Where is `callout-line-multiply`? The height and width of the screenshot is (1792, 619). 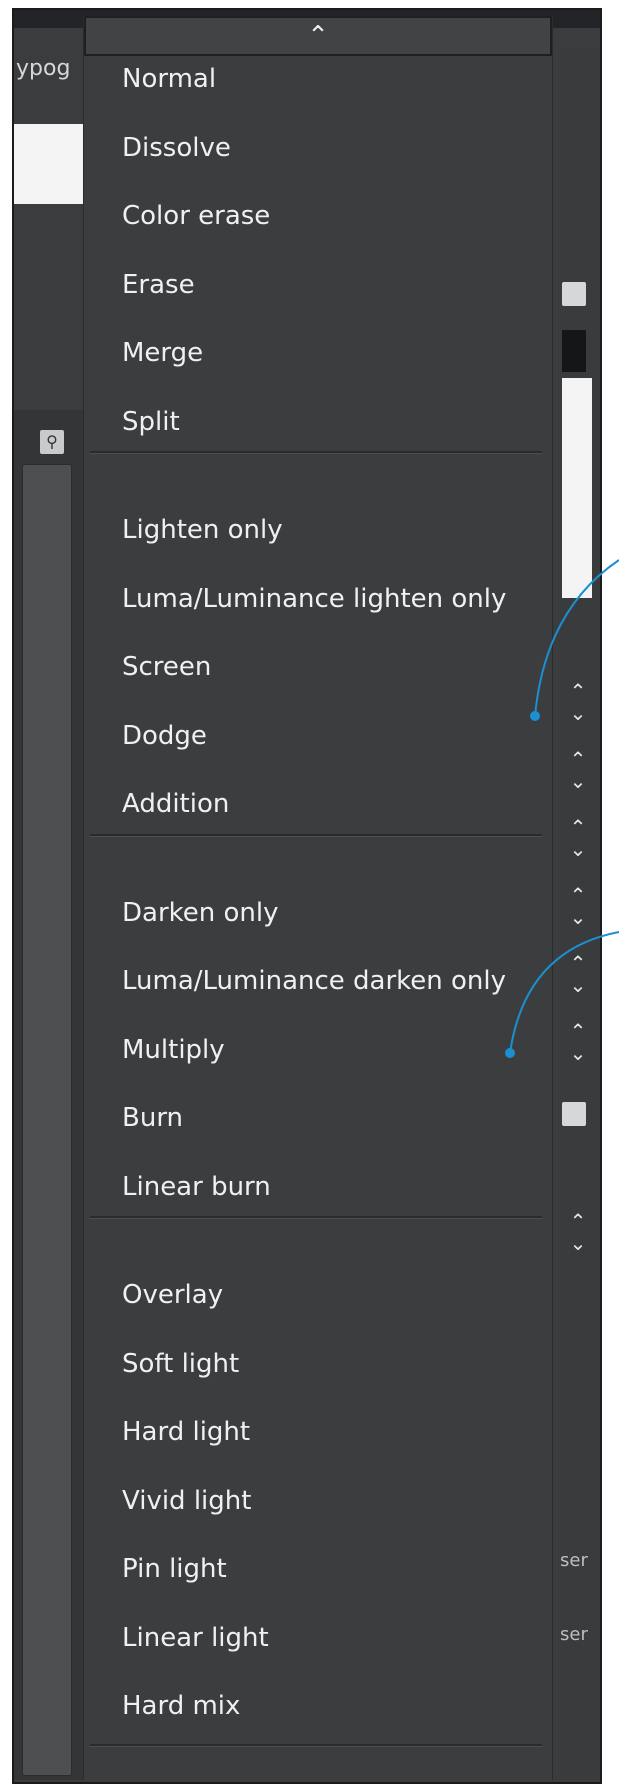 callout-line-multiply is located at coordinates (564, 992).